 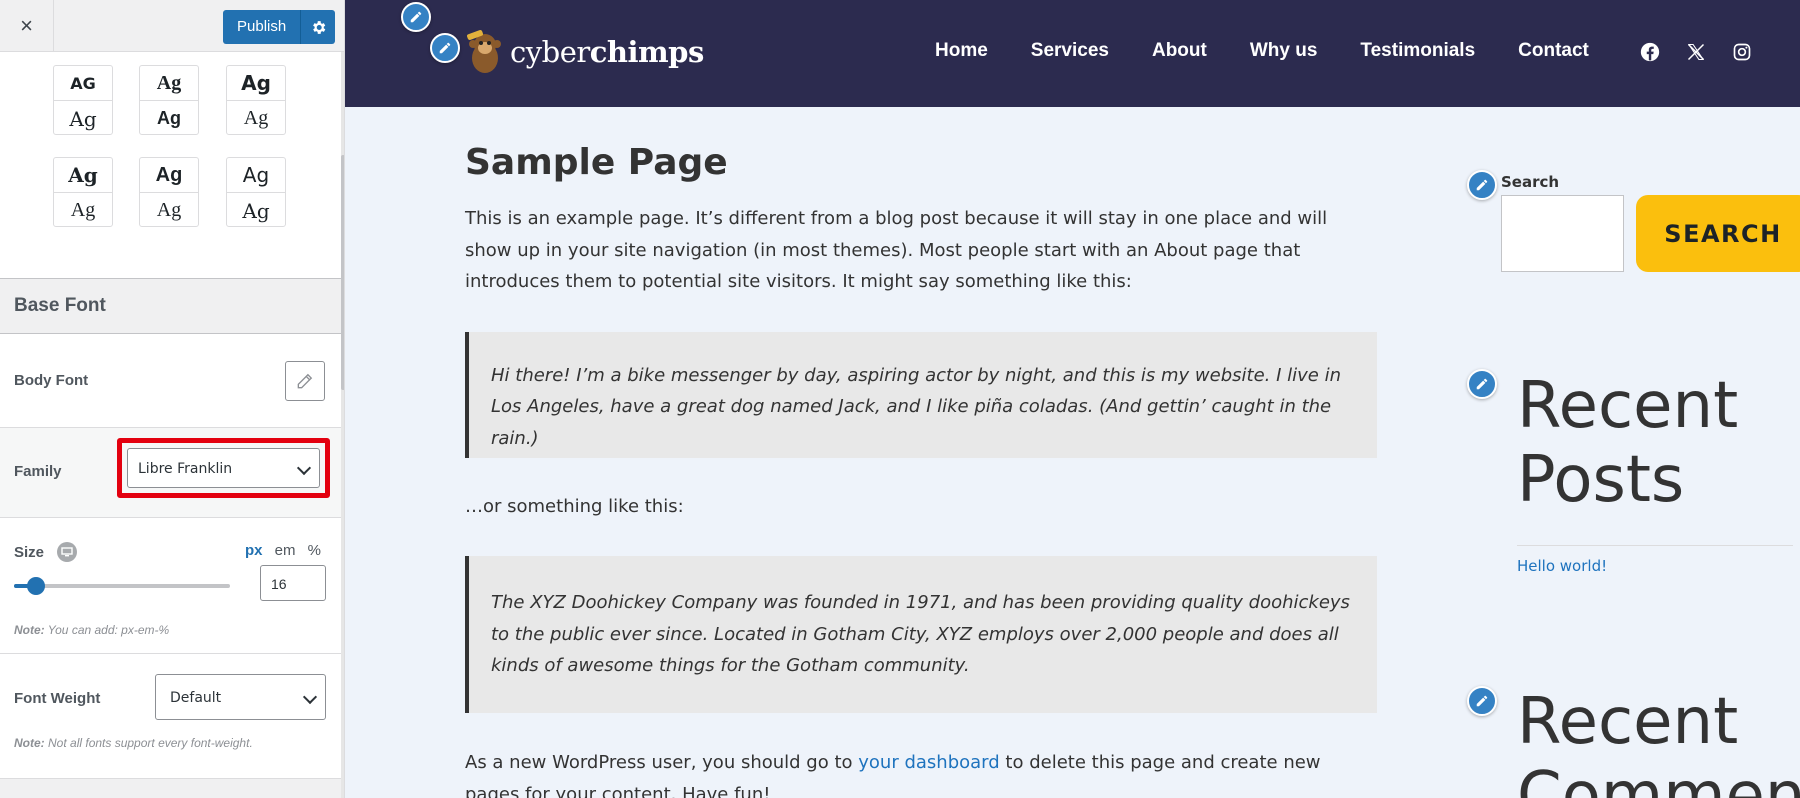 What do you see at coordinates (172, 26) in the screenshot?
I see `customizer-header: × Publish` at bounding box center [172, 26].